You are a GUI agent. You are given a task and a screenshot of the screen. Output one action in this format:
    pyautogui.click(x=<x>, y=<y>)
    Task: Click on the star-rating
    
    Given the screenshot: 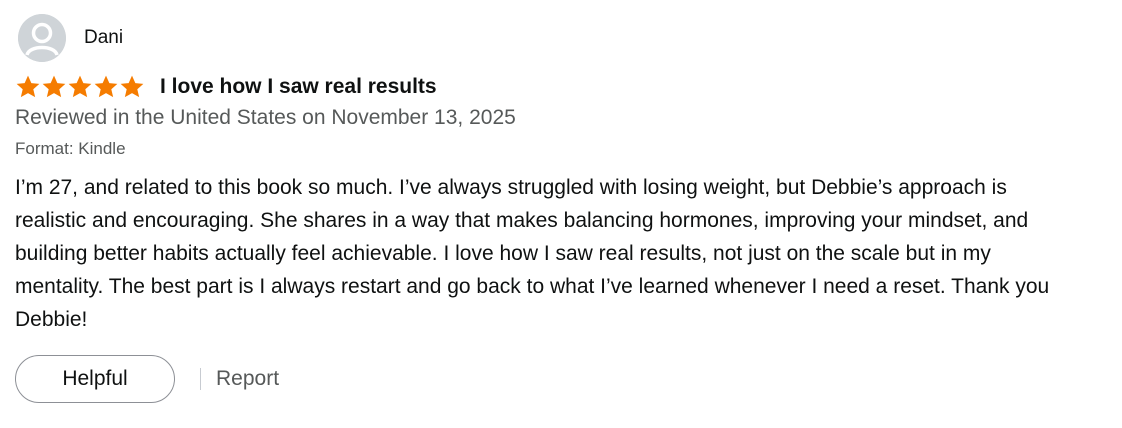 What is the action you would take?
    pyautogui.click(x=80, y=87)
    